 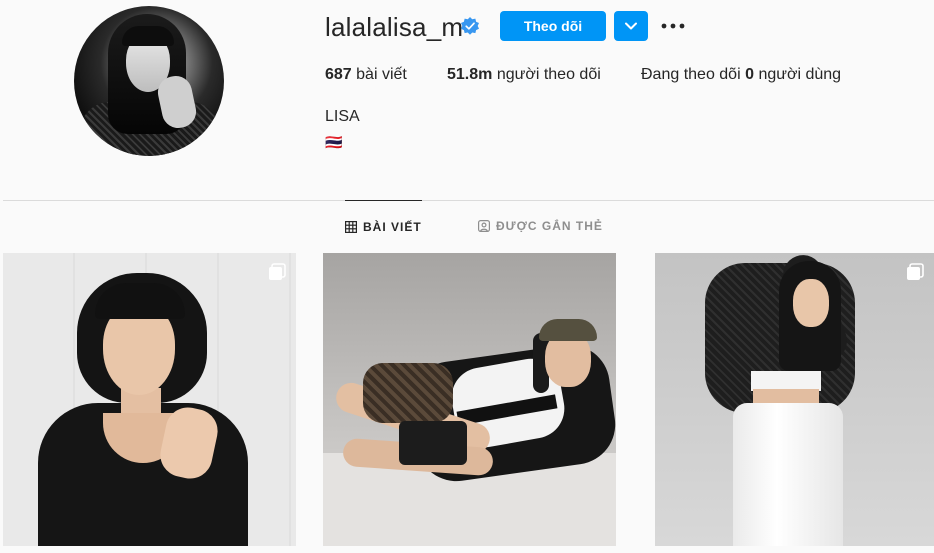 I want to click on post-2-handbag, so click(x=433, y=443).